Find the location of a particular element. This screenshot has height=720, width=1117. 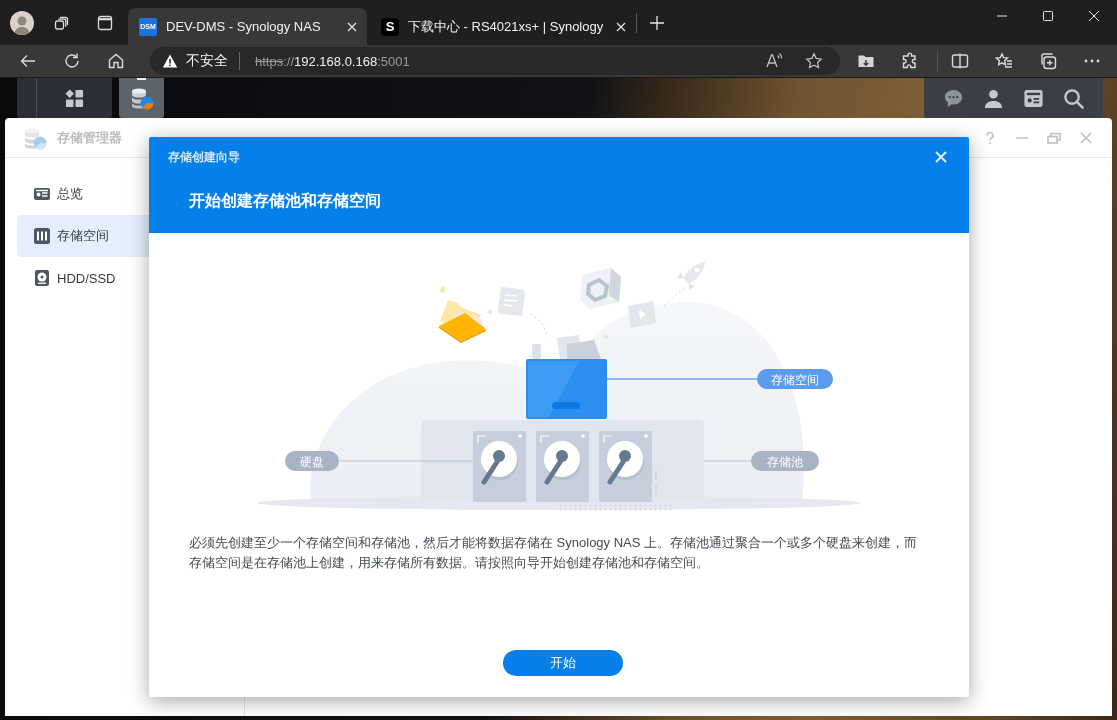

start-button: 开始 is located at coordinates (563, 663).